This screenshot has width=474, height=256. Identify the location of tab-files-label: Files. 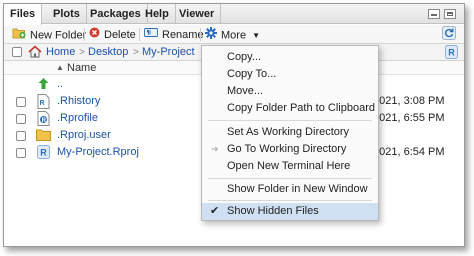
(23, 14).